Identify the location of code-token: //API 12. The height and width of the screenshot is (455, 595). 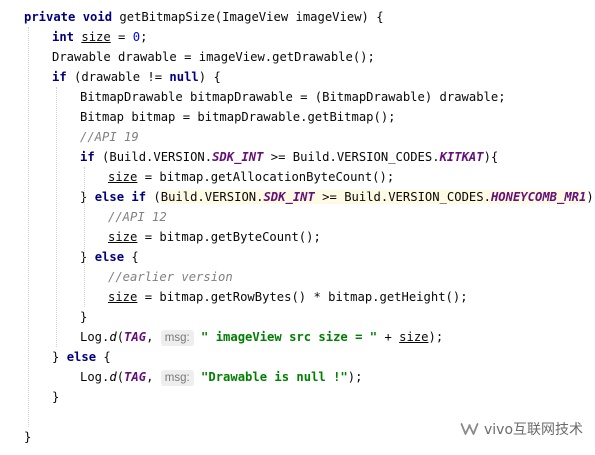
(137, 217).